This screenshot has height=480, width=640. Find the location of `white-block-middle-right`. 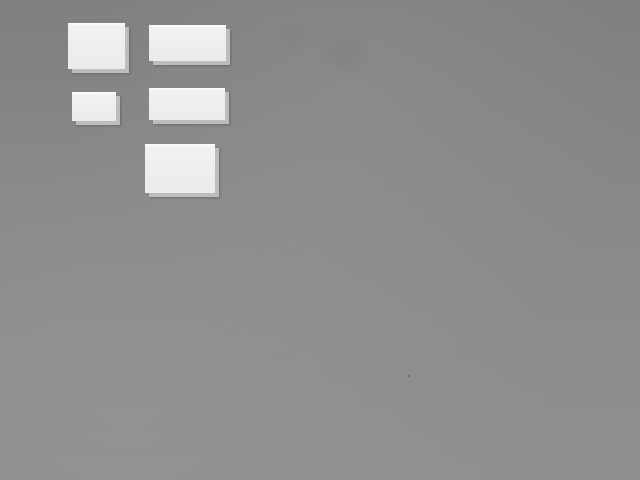

white-block-middle-right is located at coordinates (187, 104).